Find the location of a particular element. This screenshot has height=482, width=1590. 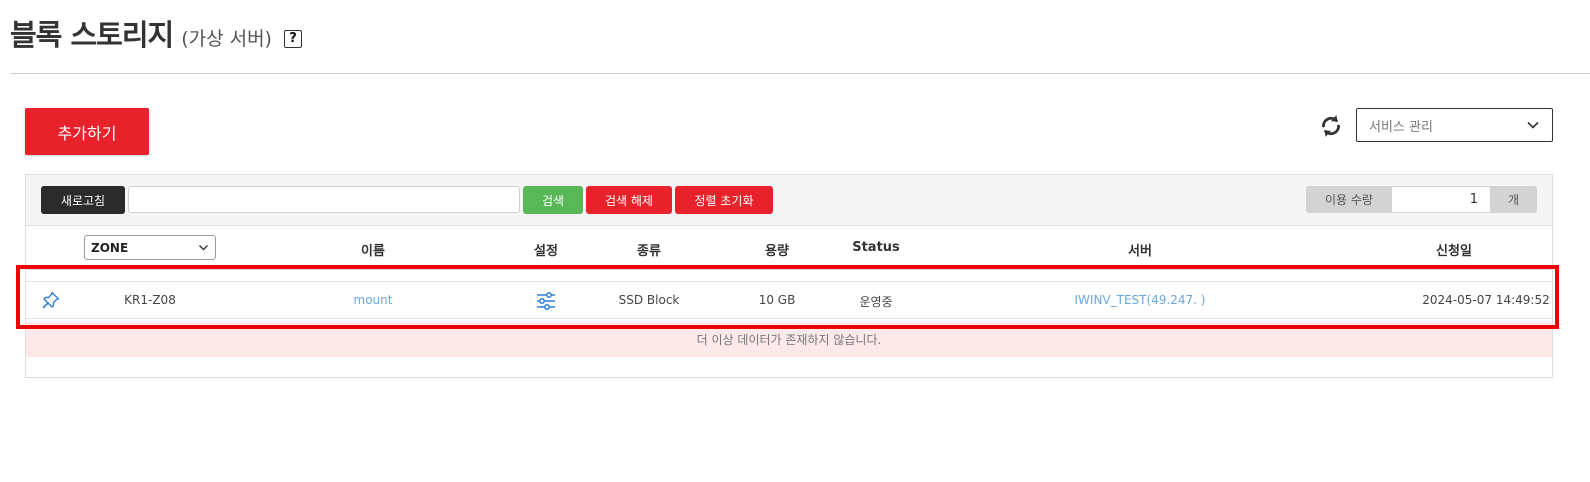

row-status: 운영중 is located at coordinates (876, 302).